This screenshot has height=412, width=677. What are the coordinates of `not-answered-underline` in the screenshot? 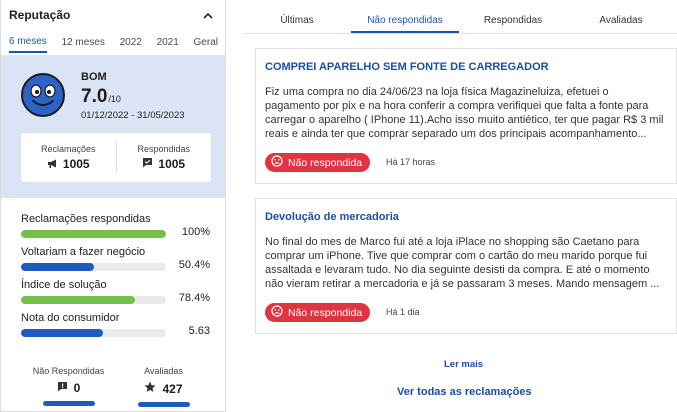 It's located at (68, 403).